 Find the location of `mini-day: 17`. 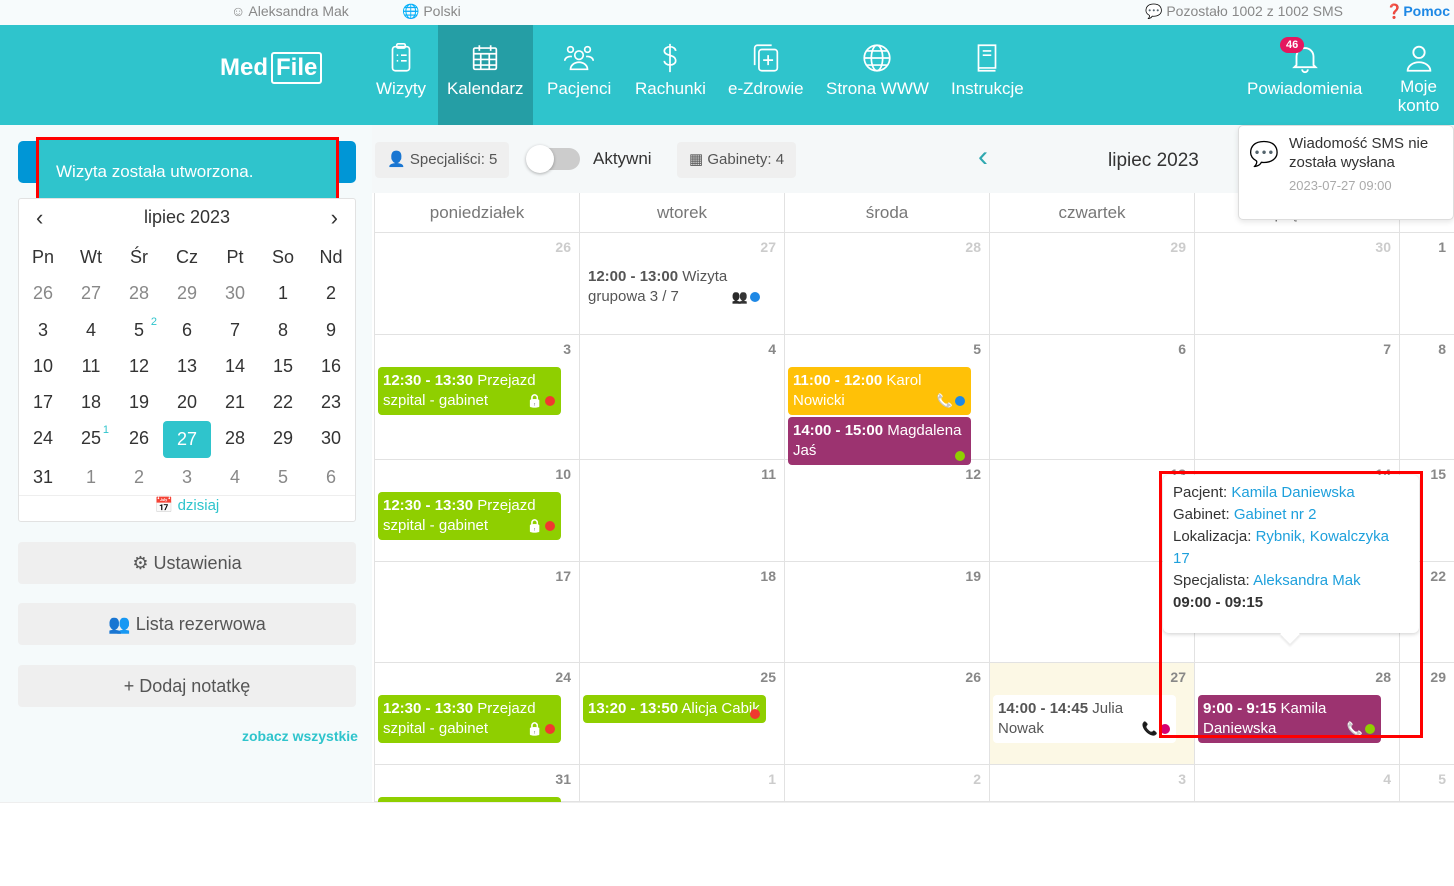

mini-day: 17 is located at coordinates (43, 402).